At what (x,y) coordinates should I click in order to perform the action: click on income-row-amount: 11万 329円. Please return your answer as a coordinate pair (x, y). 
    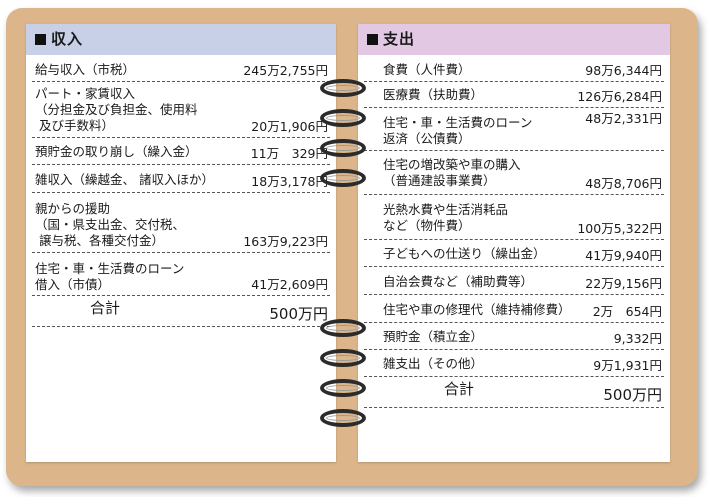
    Looking at the image, I should click on (289, 153).